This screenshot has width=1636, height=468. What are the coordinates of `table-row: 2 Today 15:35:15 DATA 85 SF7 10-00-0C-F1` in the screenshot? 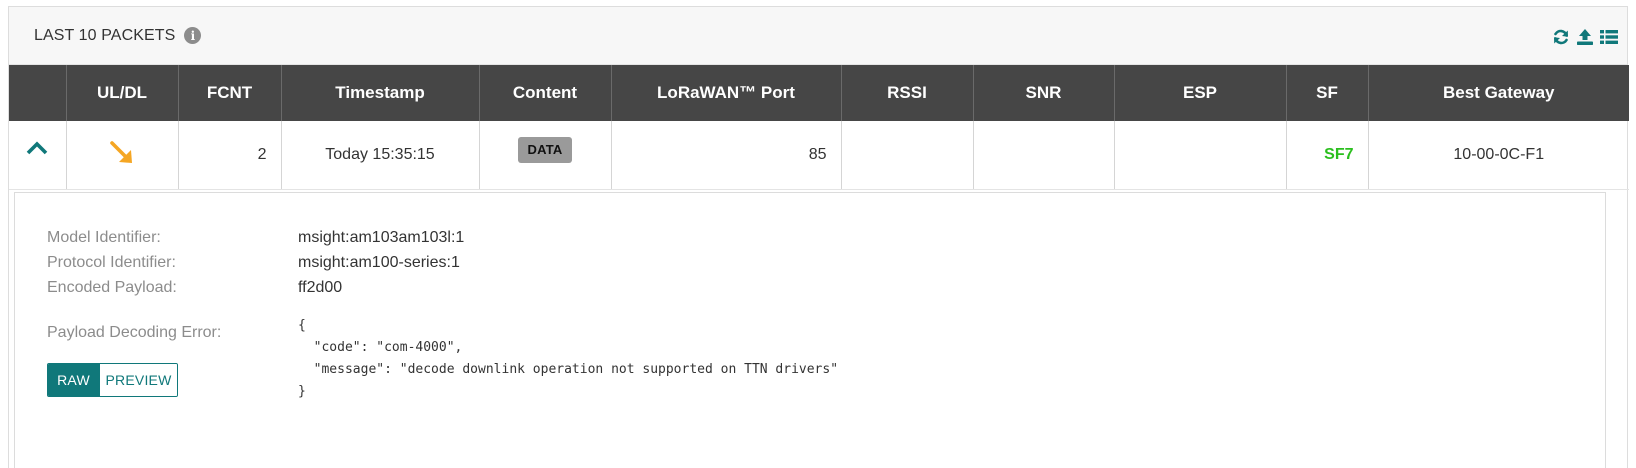 It's located at (819, 155).